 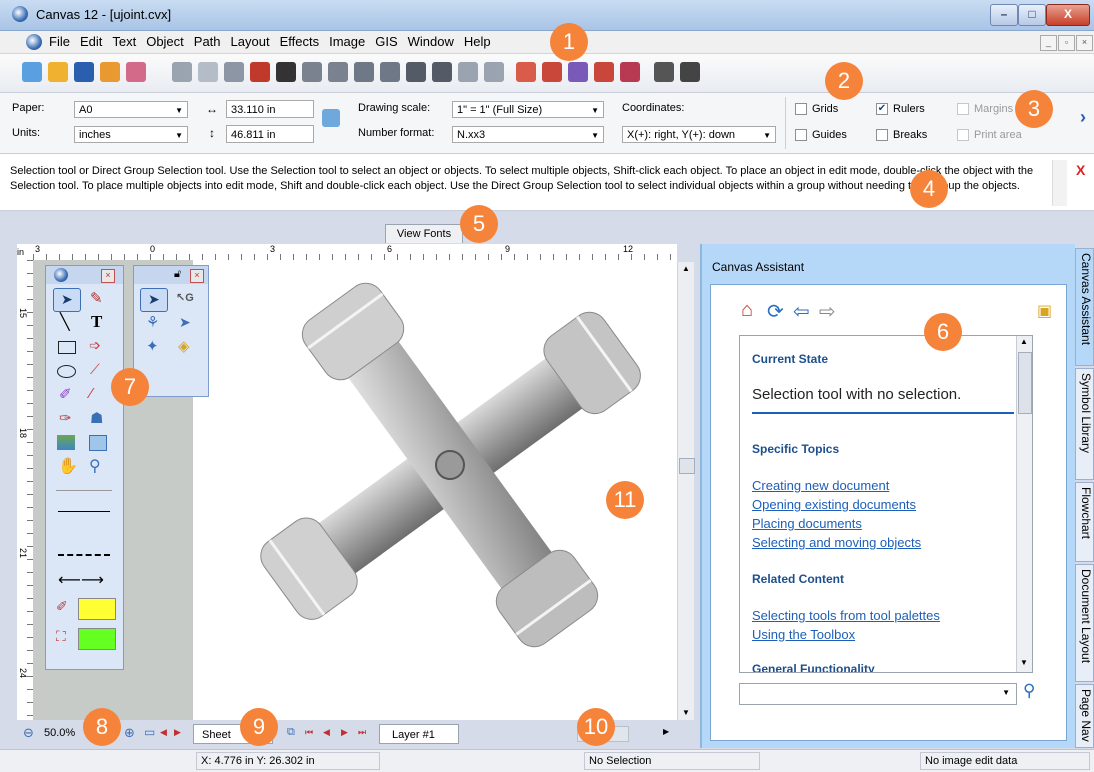 What do you see at coordinates (97, 347) in the screenshot?
I see `hand-pointer-tool-icon: ➩` at bounding box center [97, 347].